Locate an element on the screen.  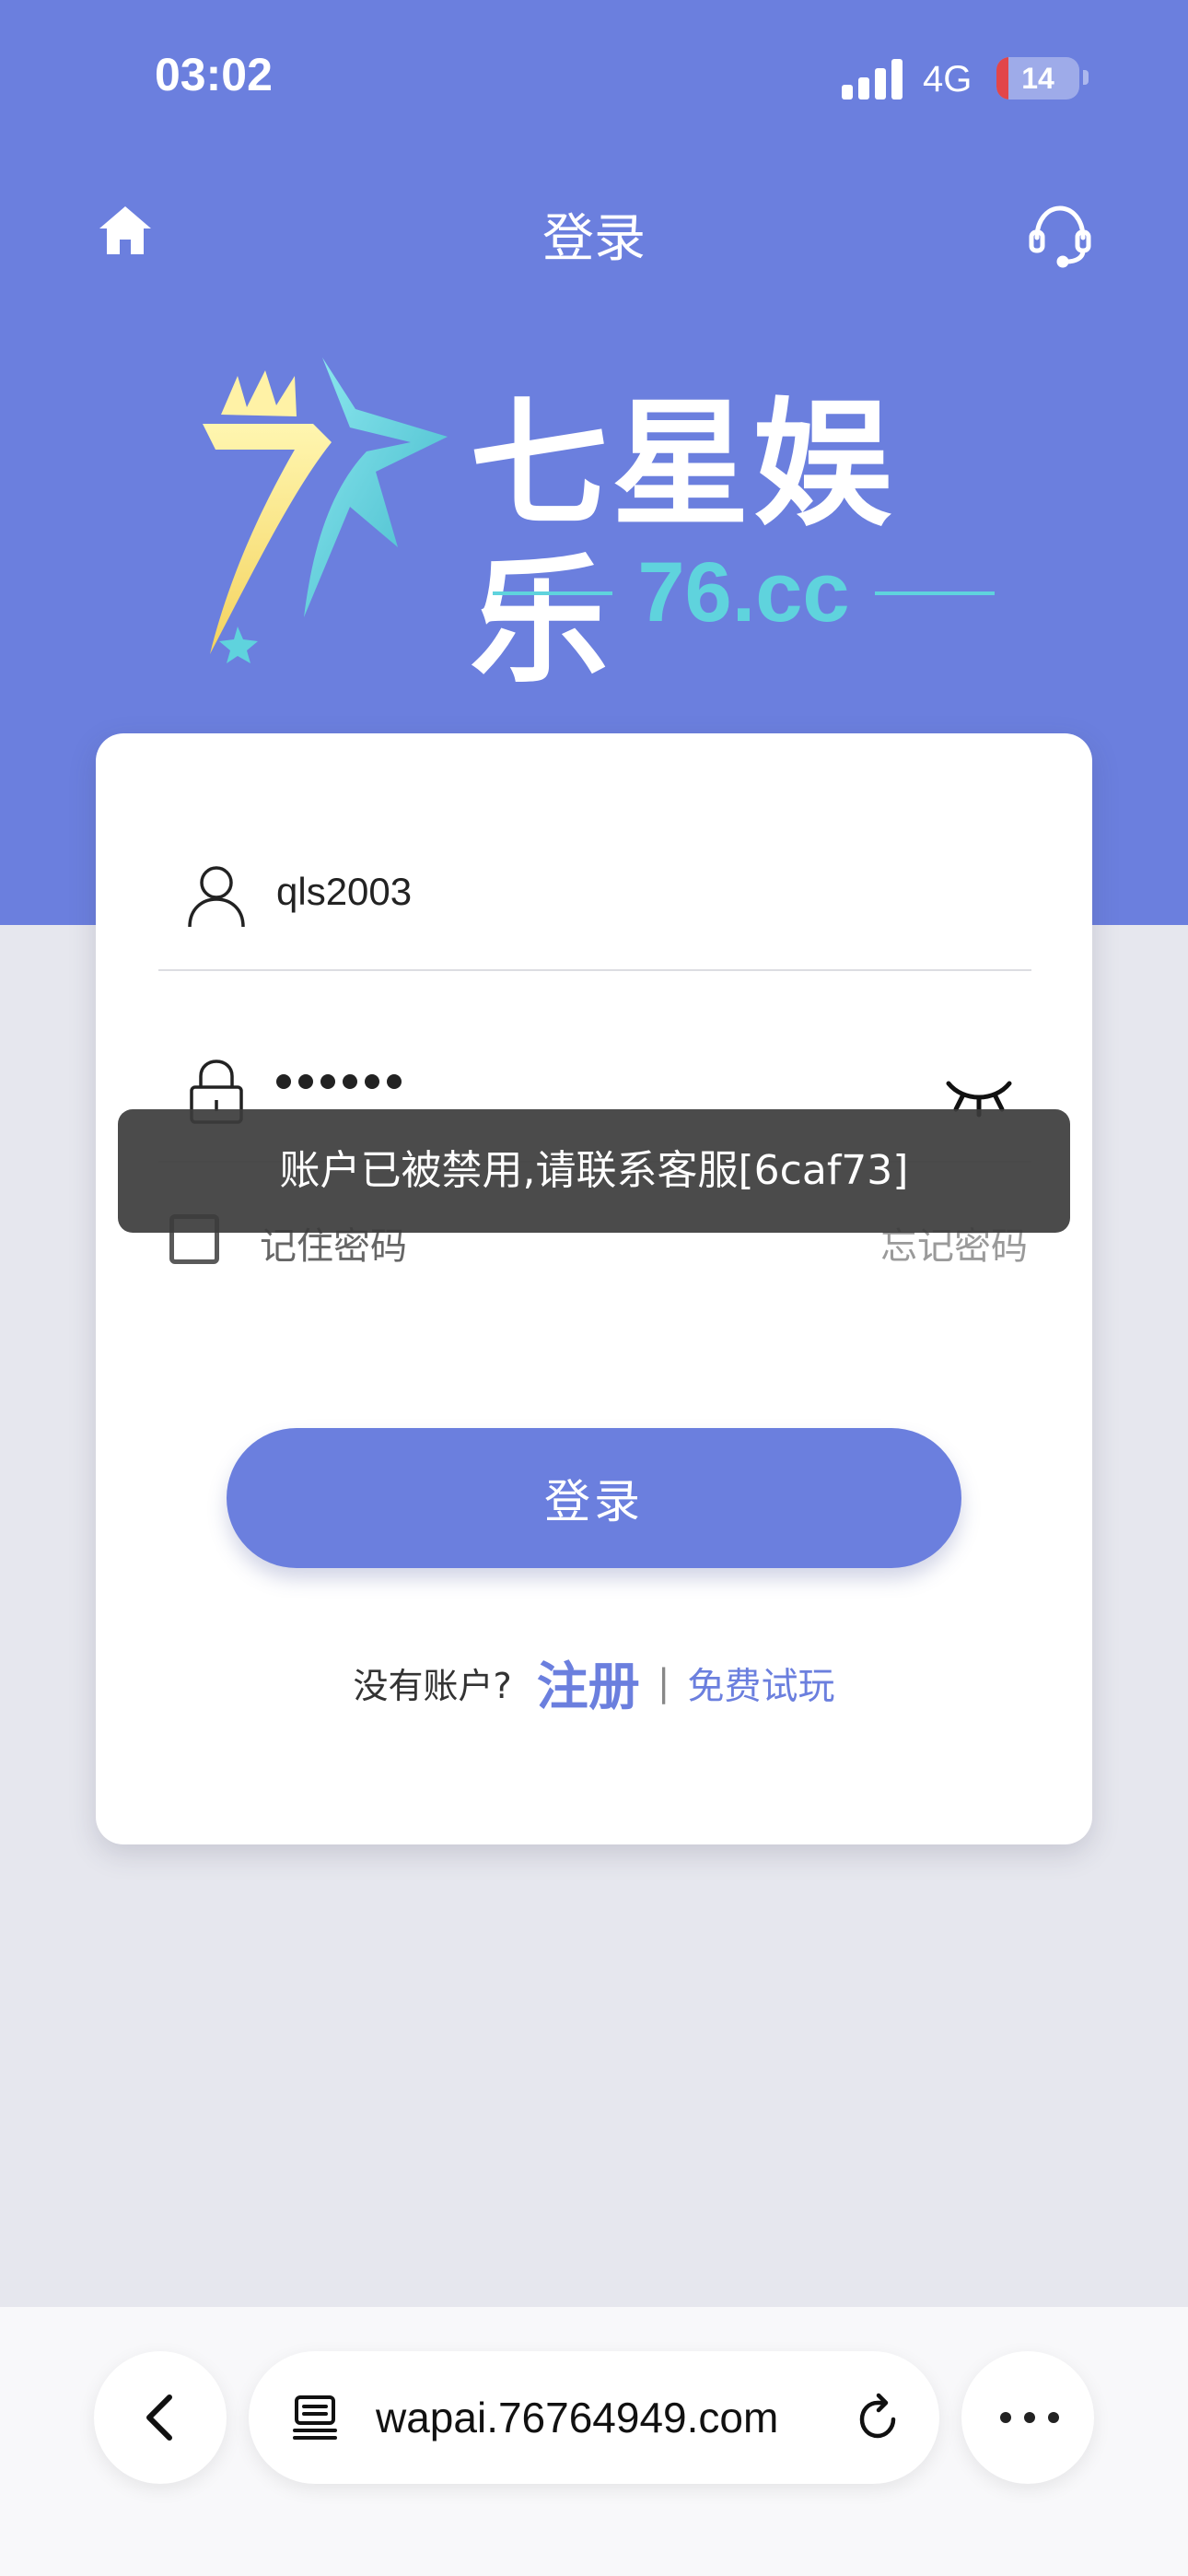
more-dots-icon is located at coordinates (1029, 2417).